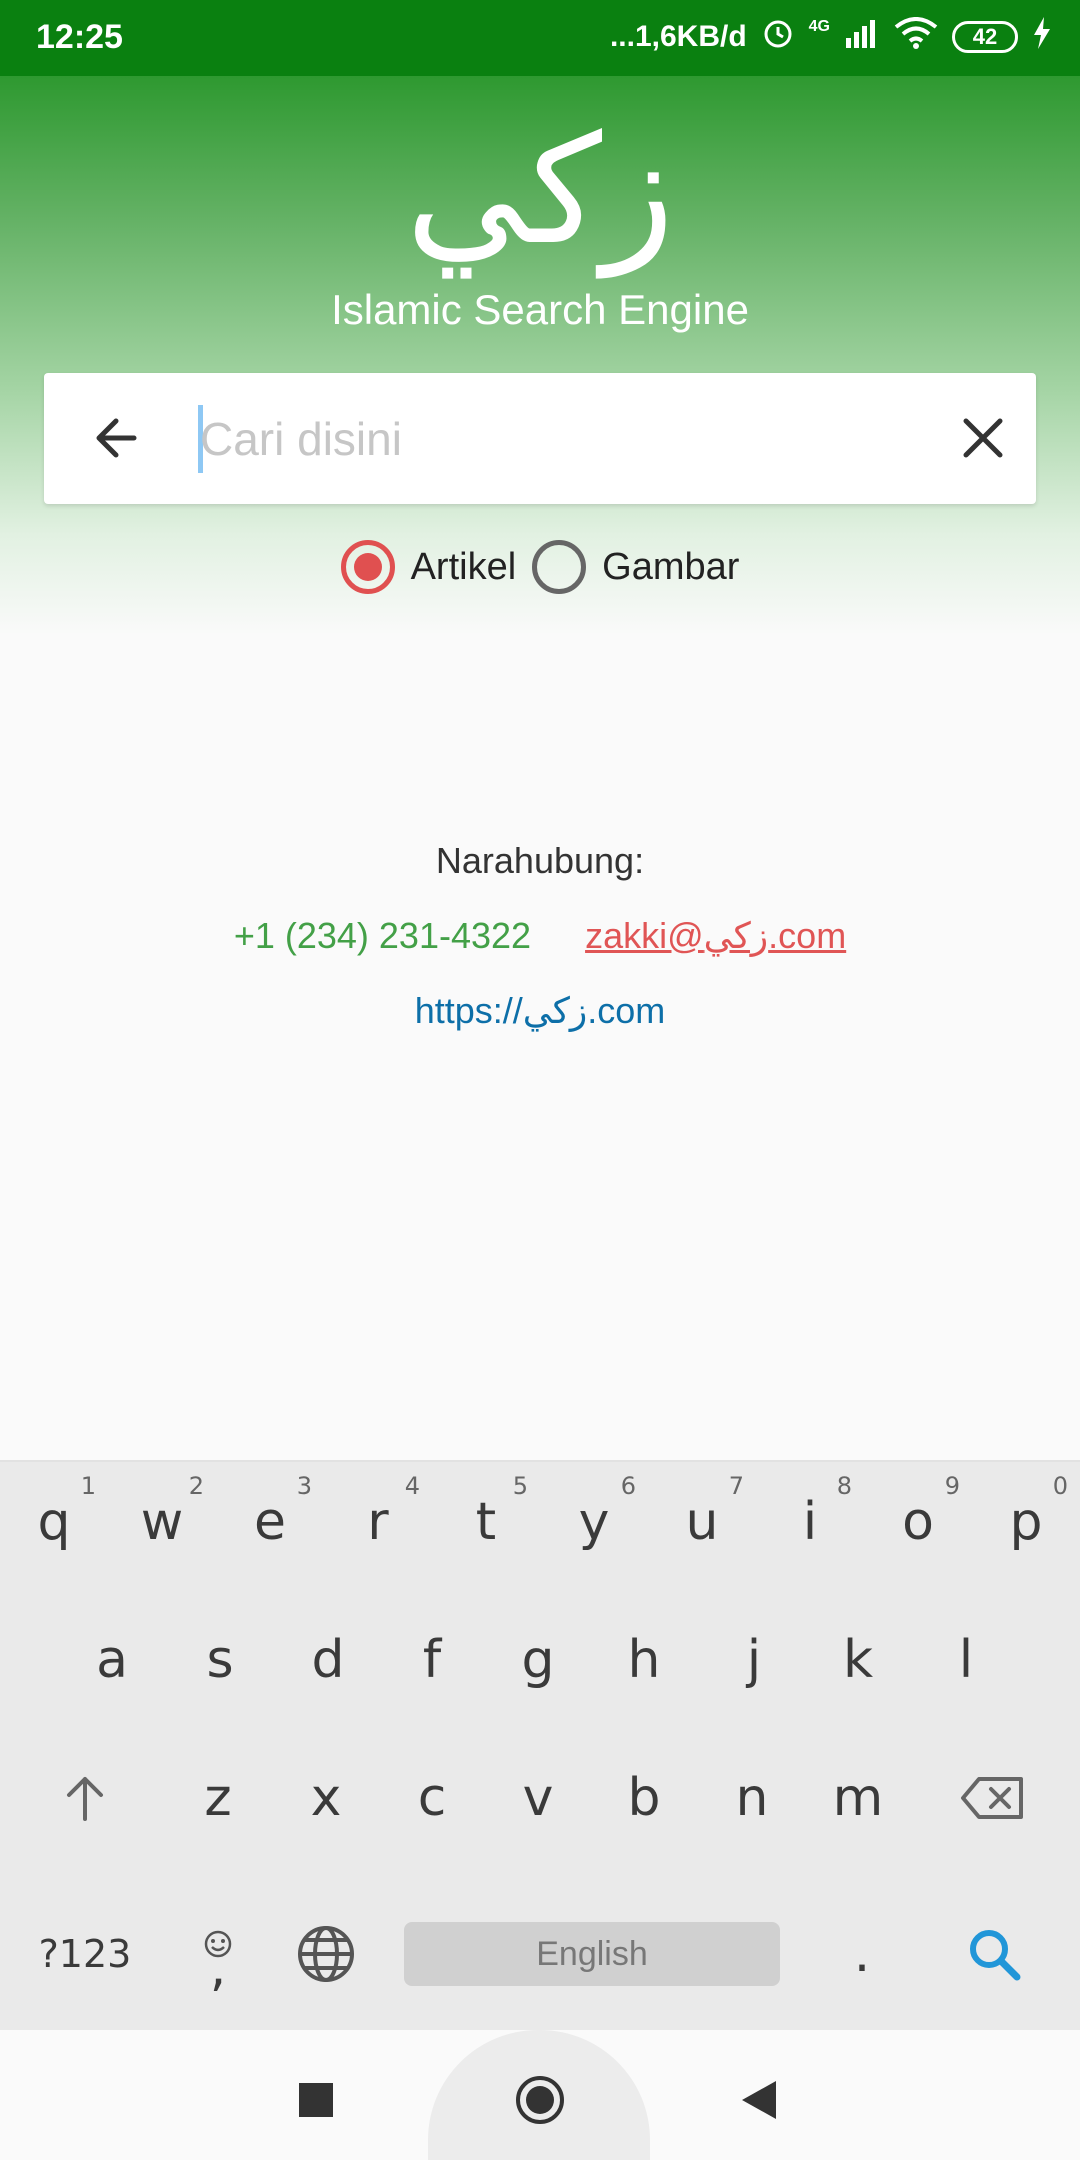 This screenshot has width=1080, height=2160. Describe the element at coordinates (432, 1660) in the screenshot. I see `key-f: f` at that location.